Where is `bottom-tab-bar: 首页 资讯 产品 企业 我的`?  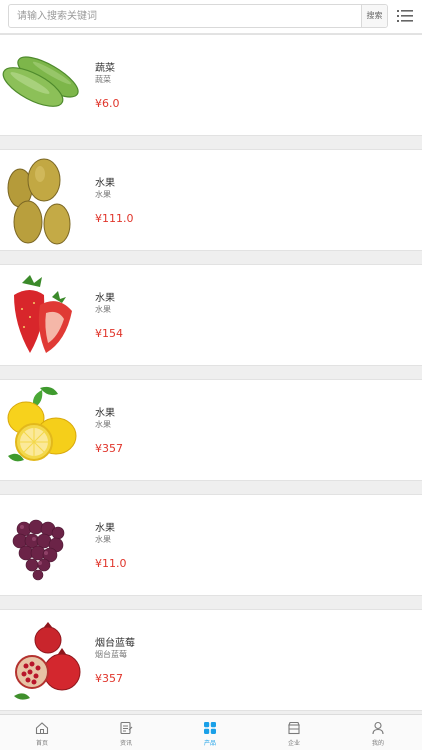
bottom-tab-bar: 首页 资讯 产品 企业 我的 is located at coordinates (211, 732).